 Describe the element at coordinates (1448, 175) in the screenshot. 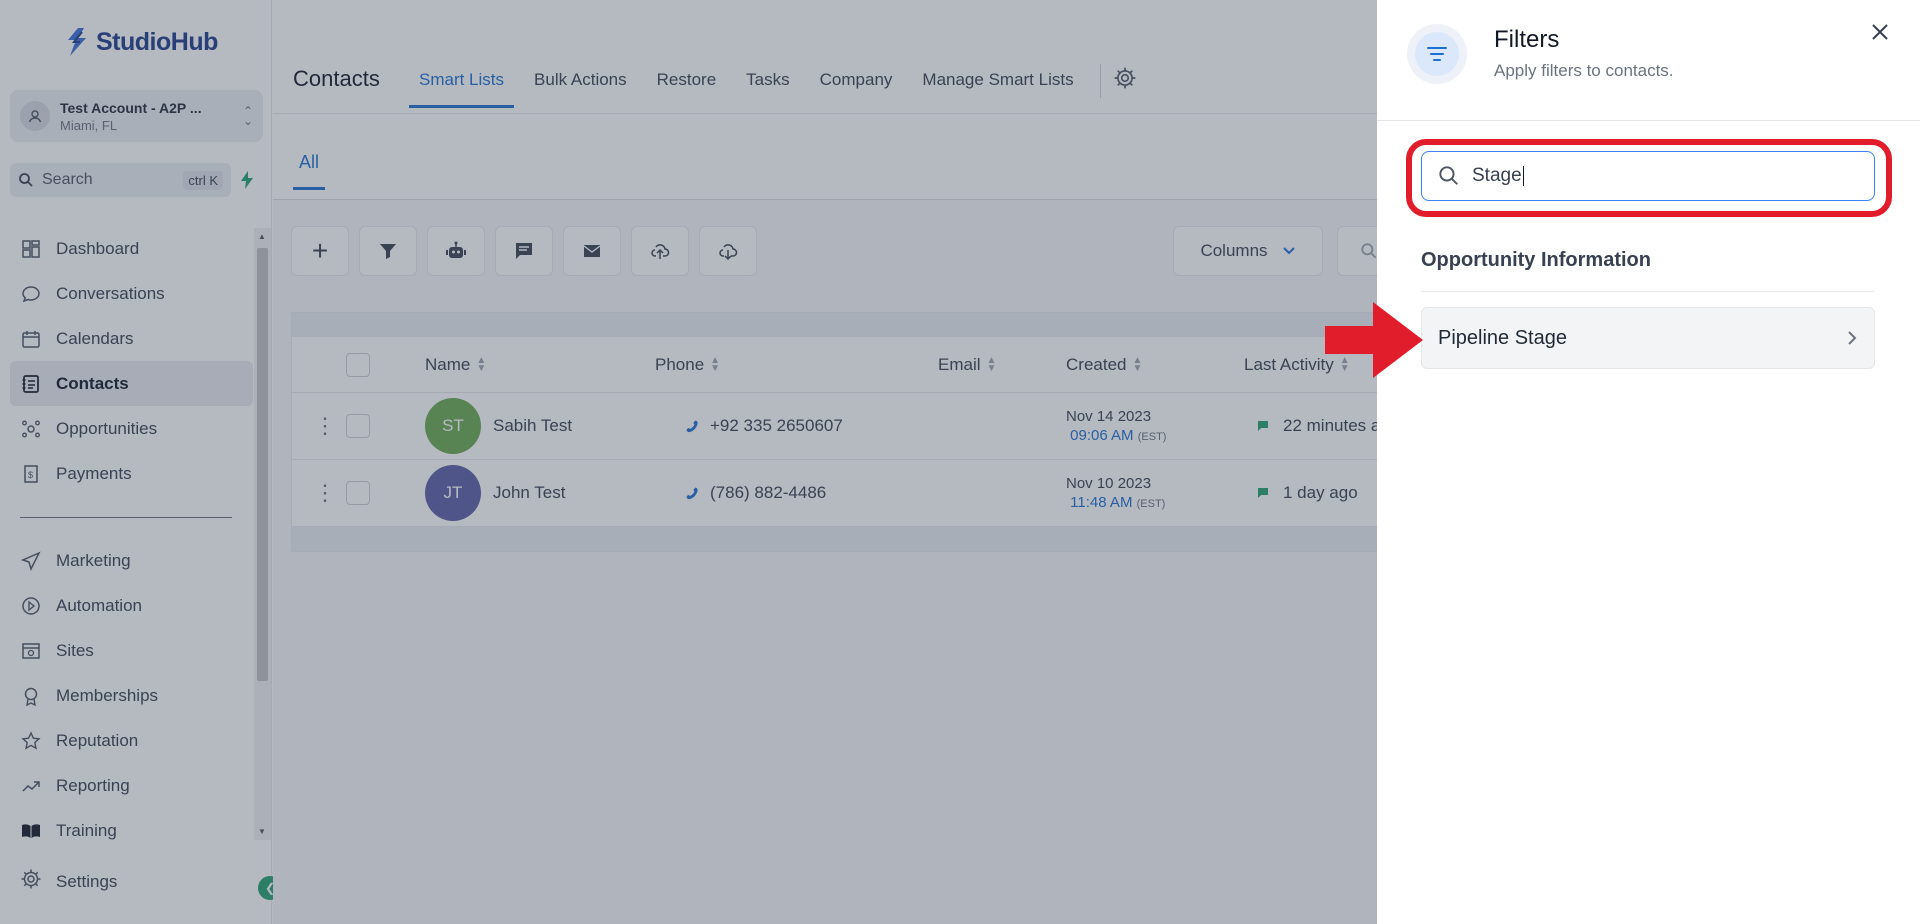

I see `search-icon` at that location.